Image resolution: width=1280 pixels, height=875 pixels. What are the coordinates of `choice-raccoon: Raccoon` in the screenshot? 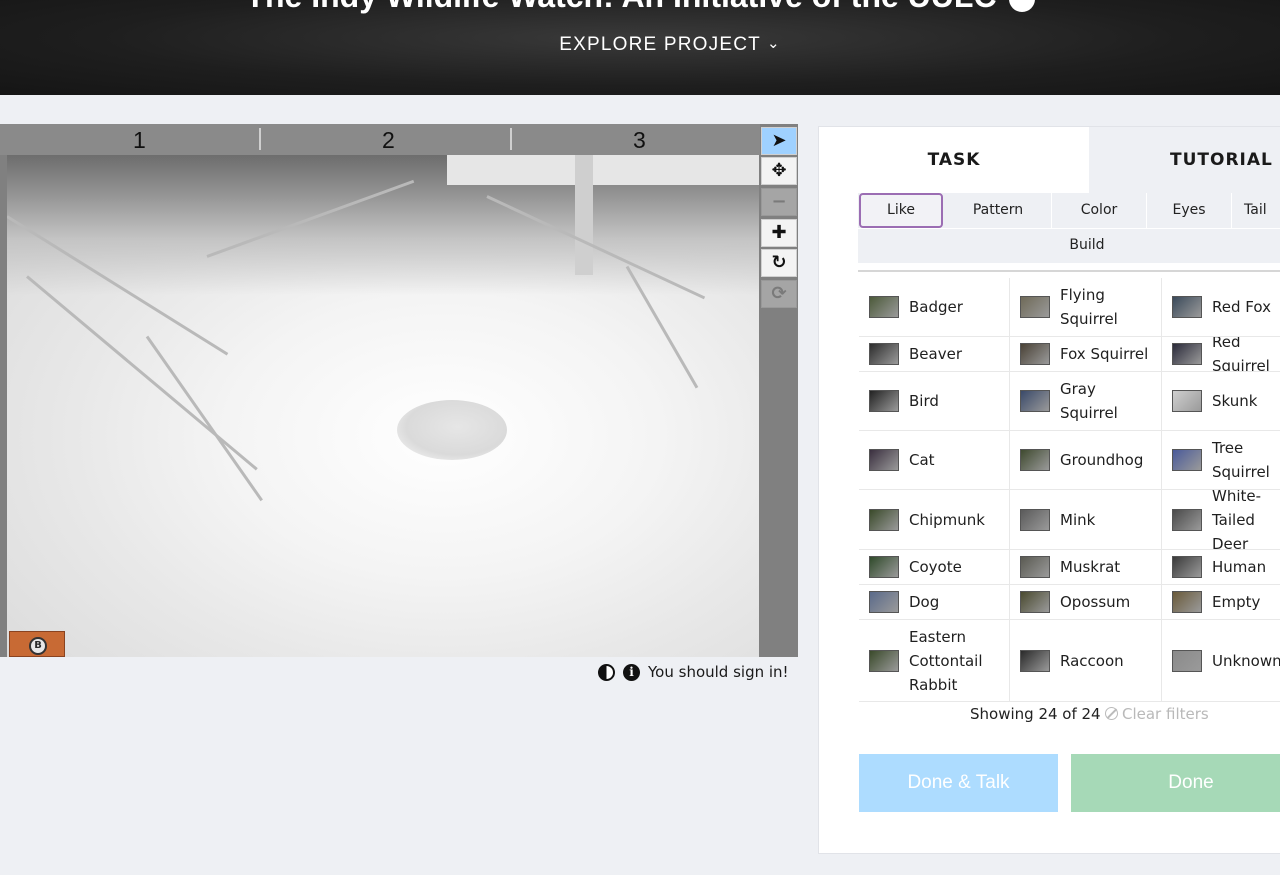 It's located at (1086, 661).